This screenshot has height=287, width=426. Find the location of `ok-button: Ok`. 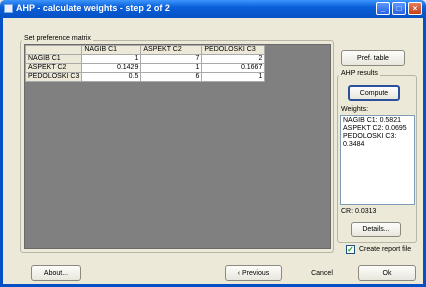

ok-button: Ok is located at coordinates (387, 273).